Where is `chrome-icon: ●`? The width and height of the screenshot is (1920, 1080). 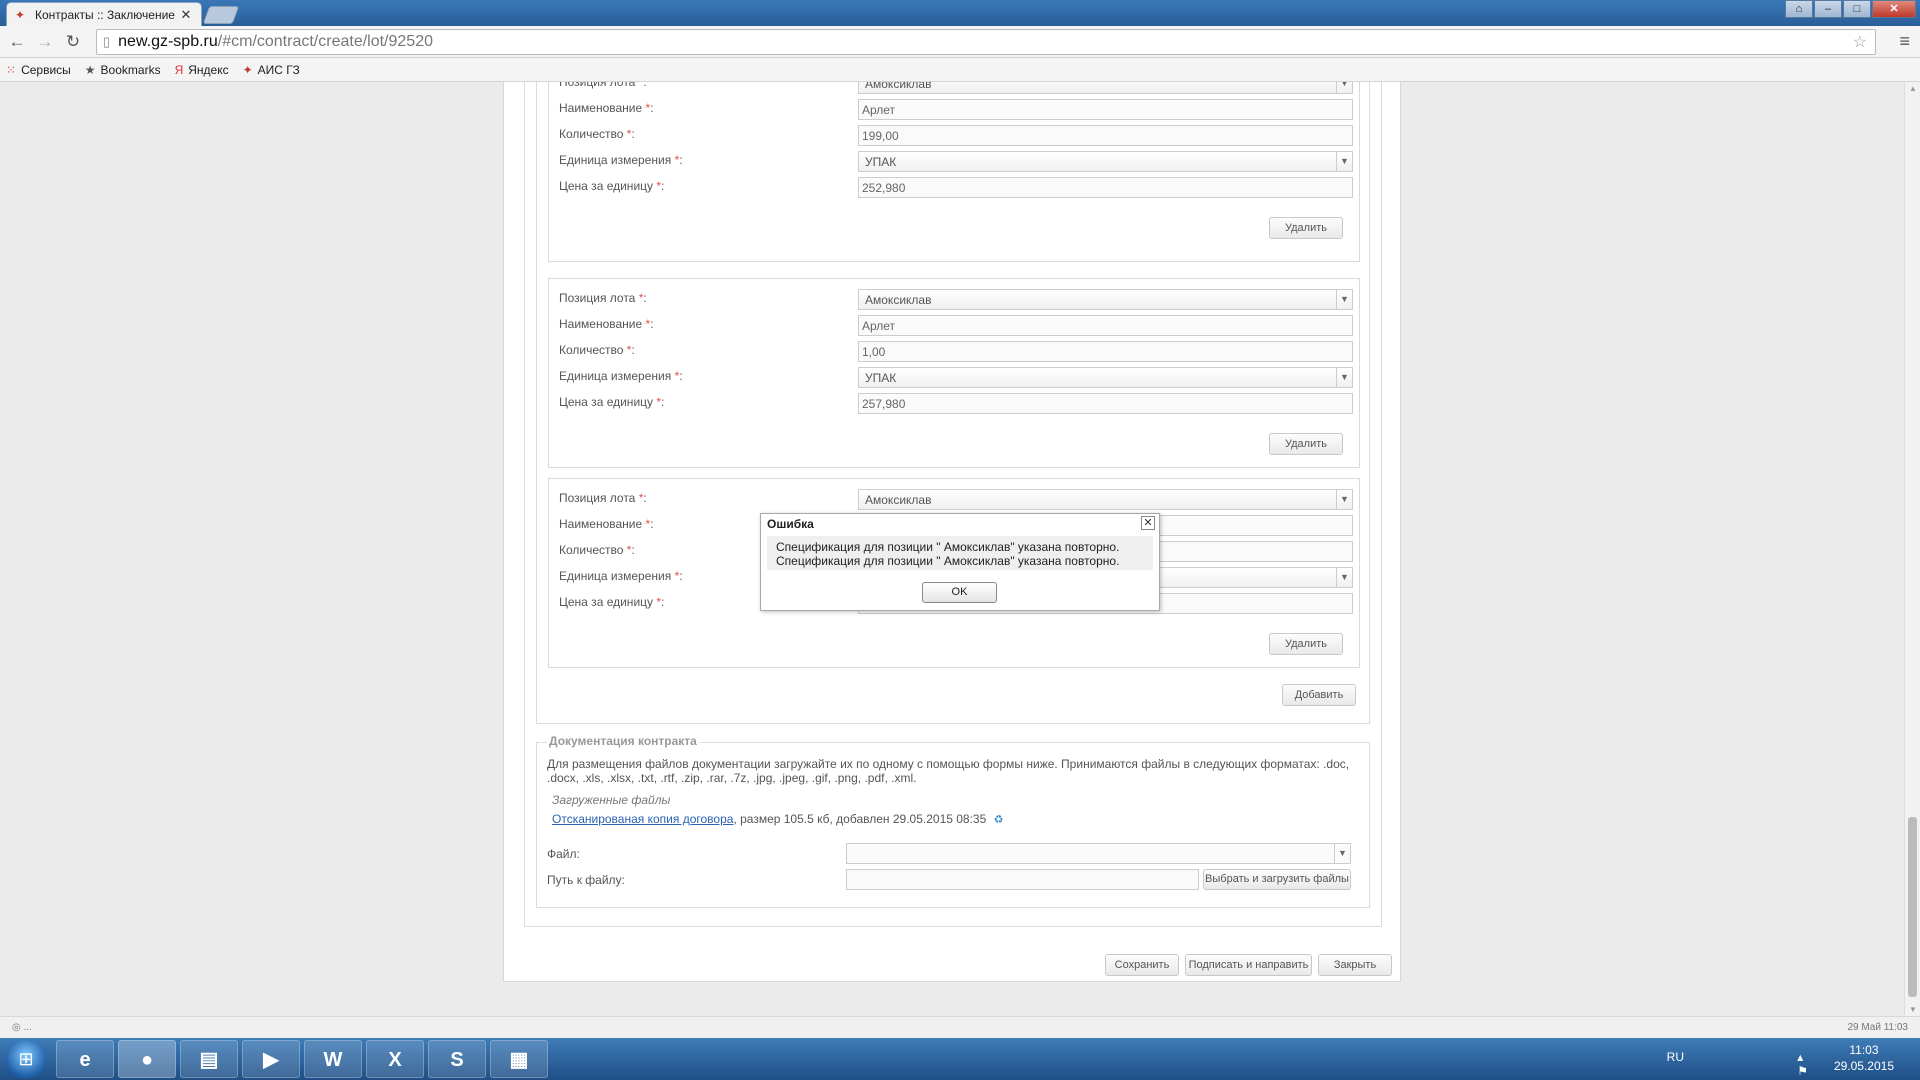
chrome-icon: ● is located at coordinates (147, 1059).